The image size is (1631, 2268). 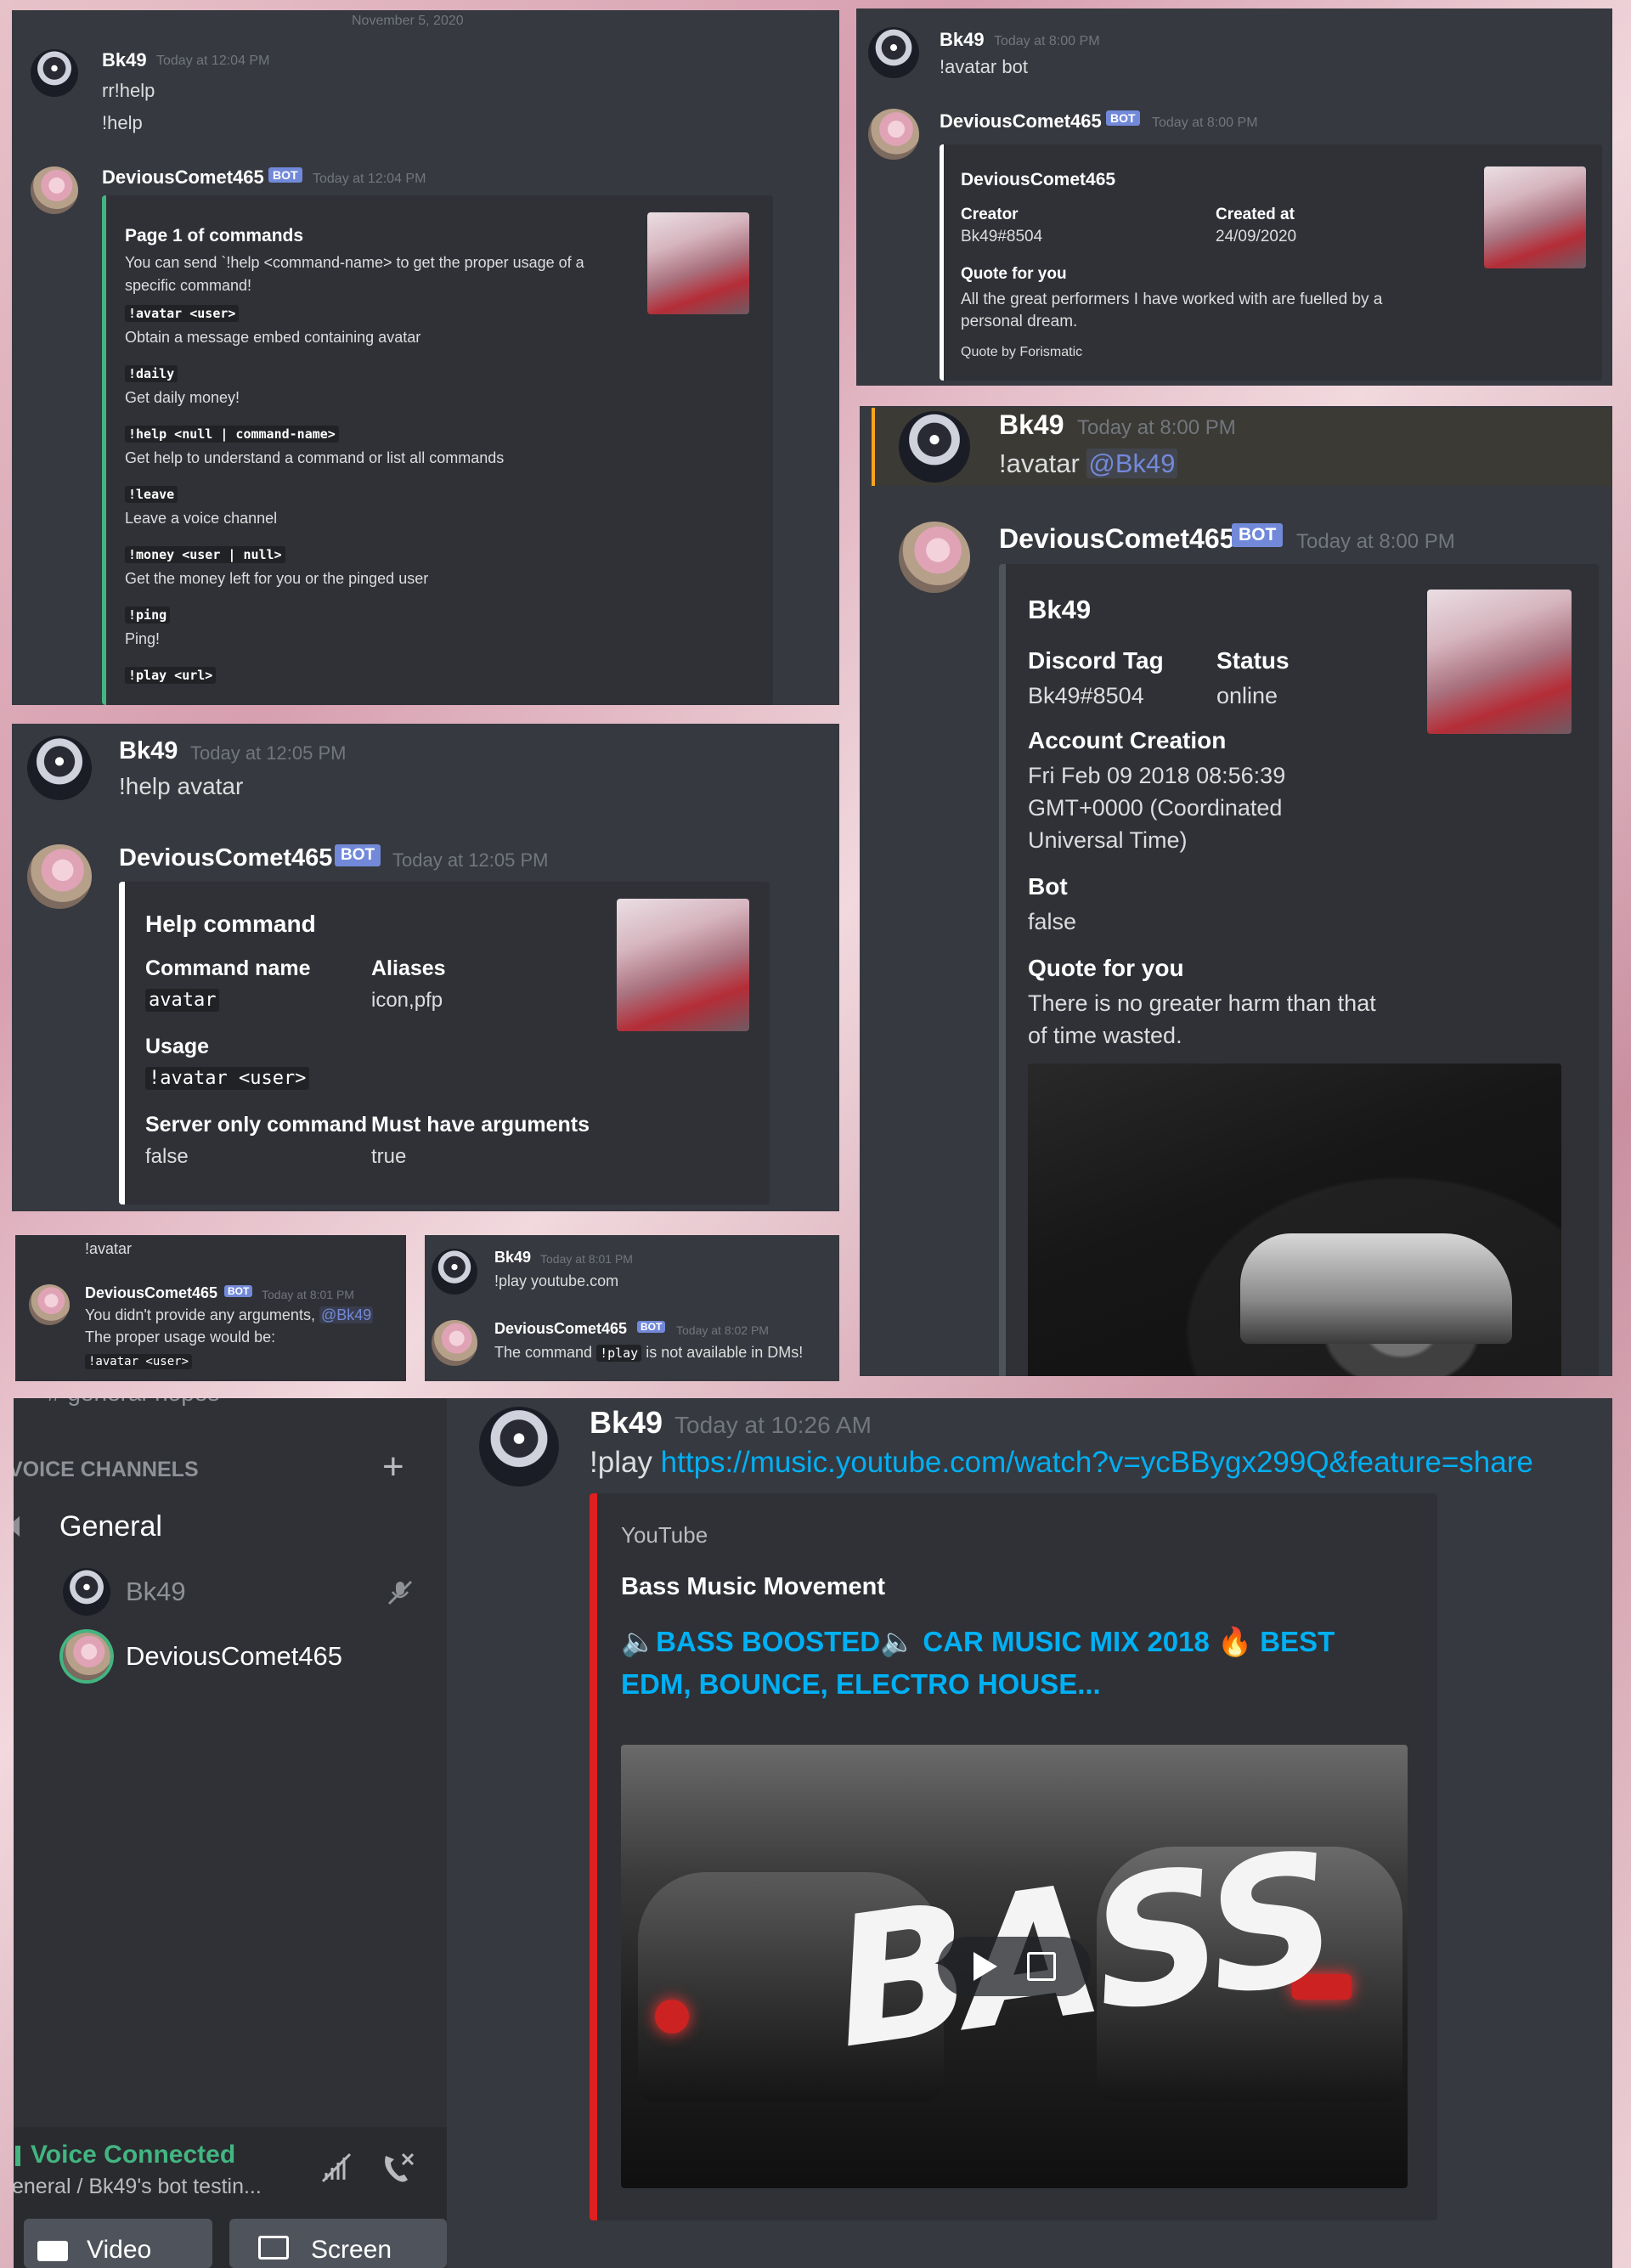 I want to click on voice-channels-header: VOICE CHANNELS, so click(x=106, y=1470).